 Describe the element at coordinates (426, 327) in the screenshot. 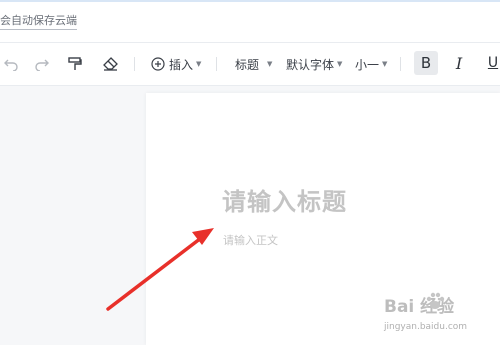

I see `watermark-url: jingyan.baidu.com` at that location.